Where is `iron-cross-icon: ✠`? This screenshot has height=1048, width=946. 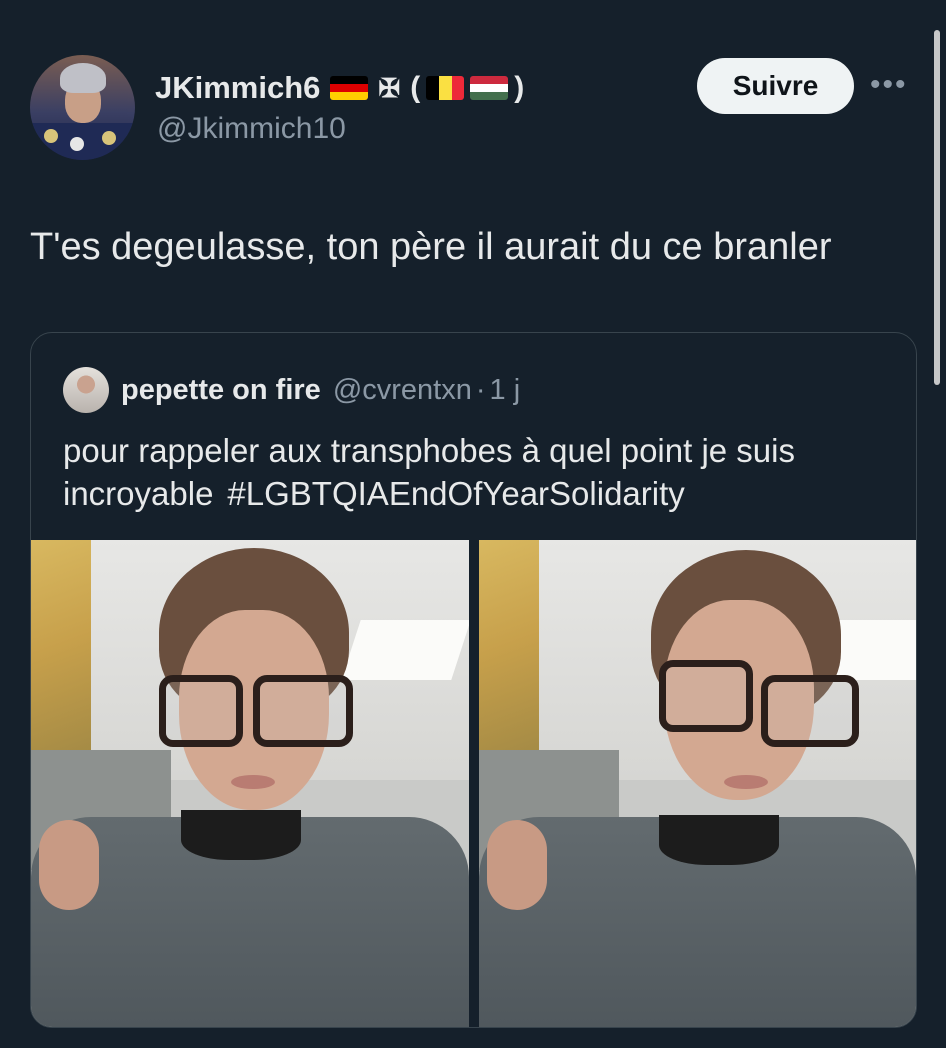
iron-cross-icon: ✠ is located at coordinates (389, 87).